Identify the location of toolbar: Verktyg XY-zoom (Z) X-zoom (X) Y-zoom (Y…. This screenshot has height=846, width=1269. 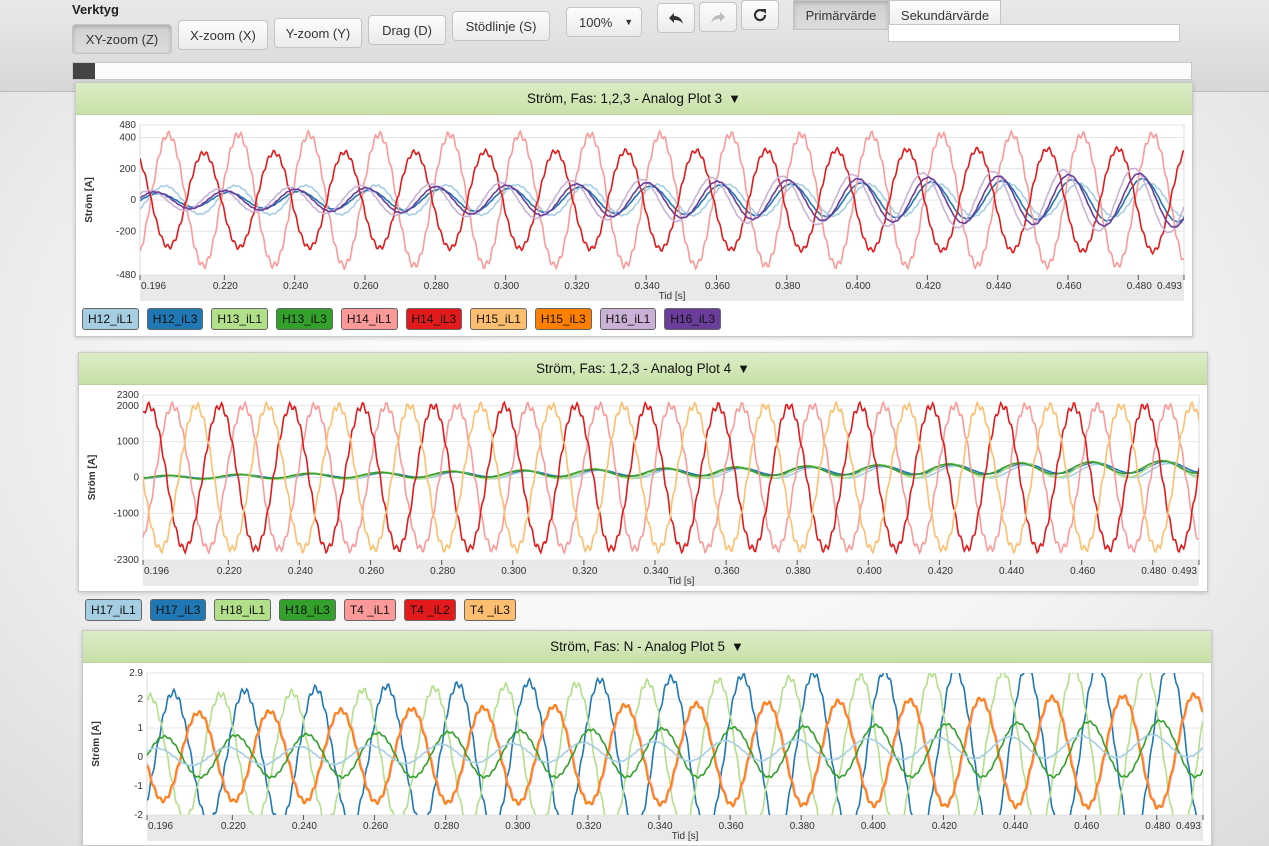
(634, 46).